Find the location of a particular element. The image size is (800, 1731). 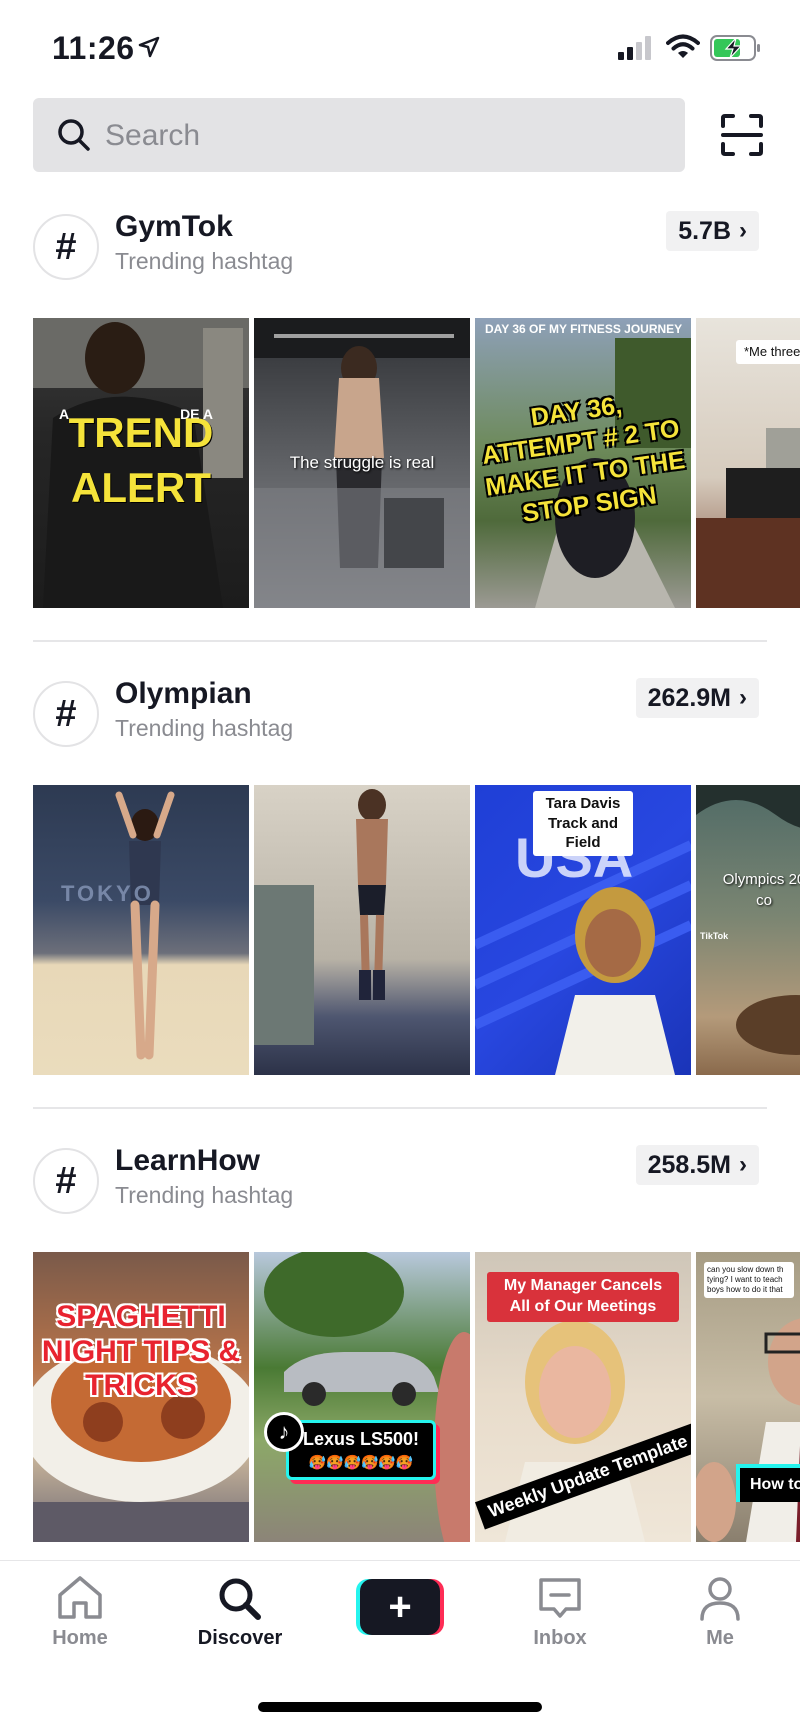

nav-home: Home is located at coordinates (80, 1612).